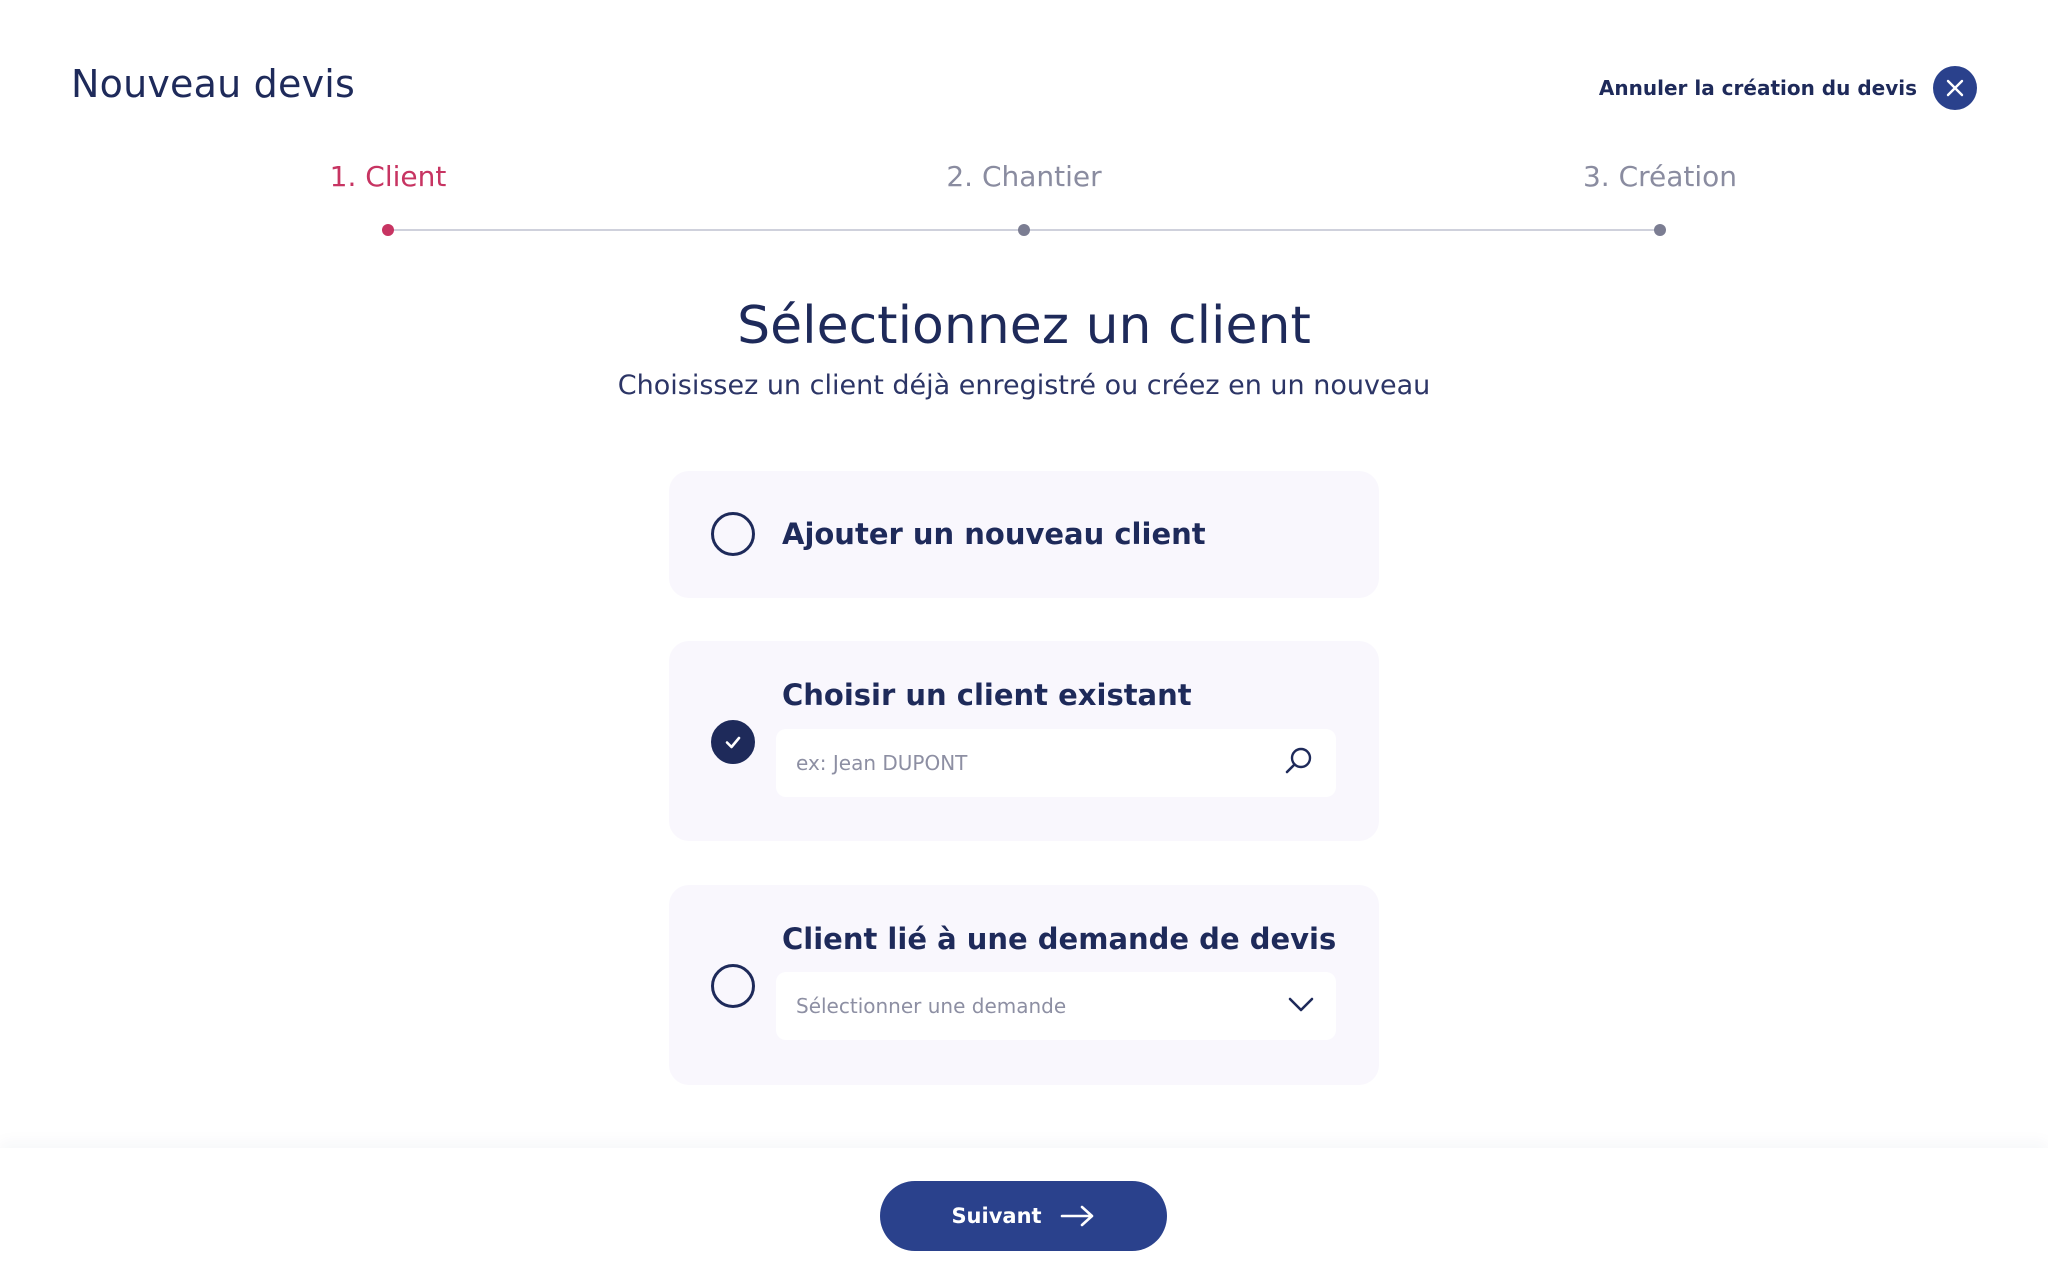  I want to click on step-client: 1. Client, so click(388, 176).